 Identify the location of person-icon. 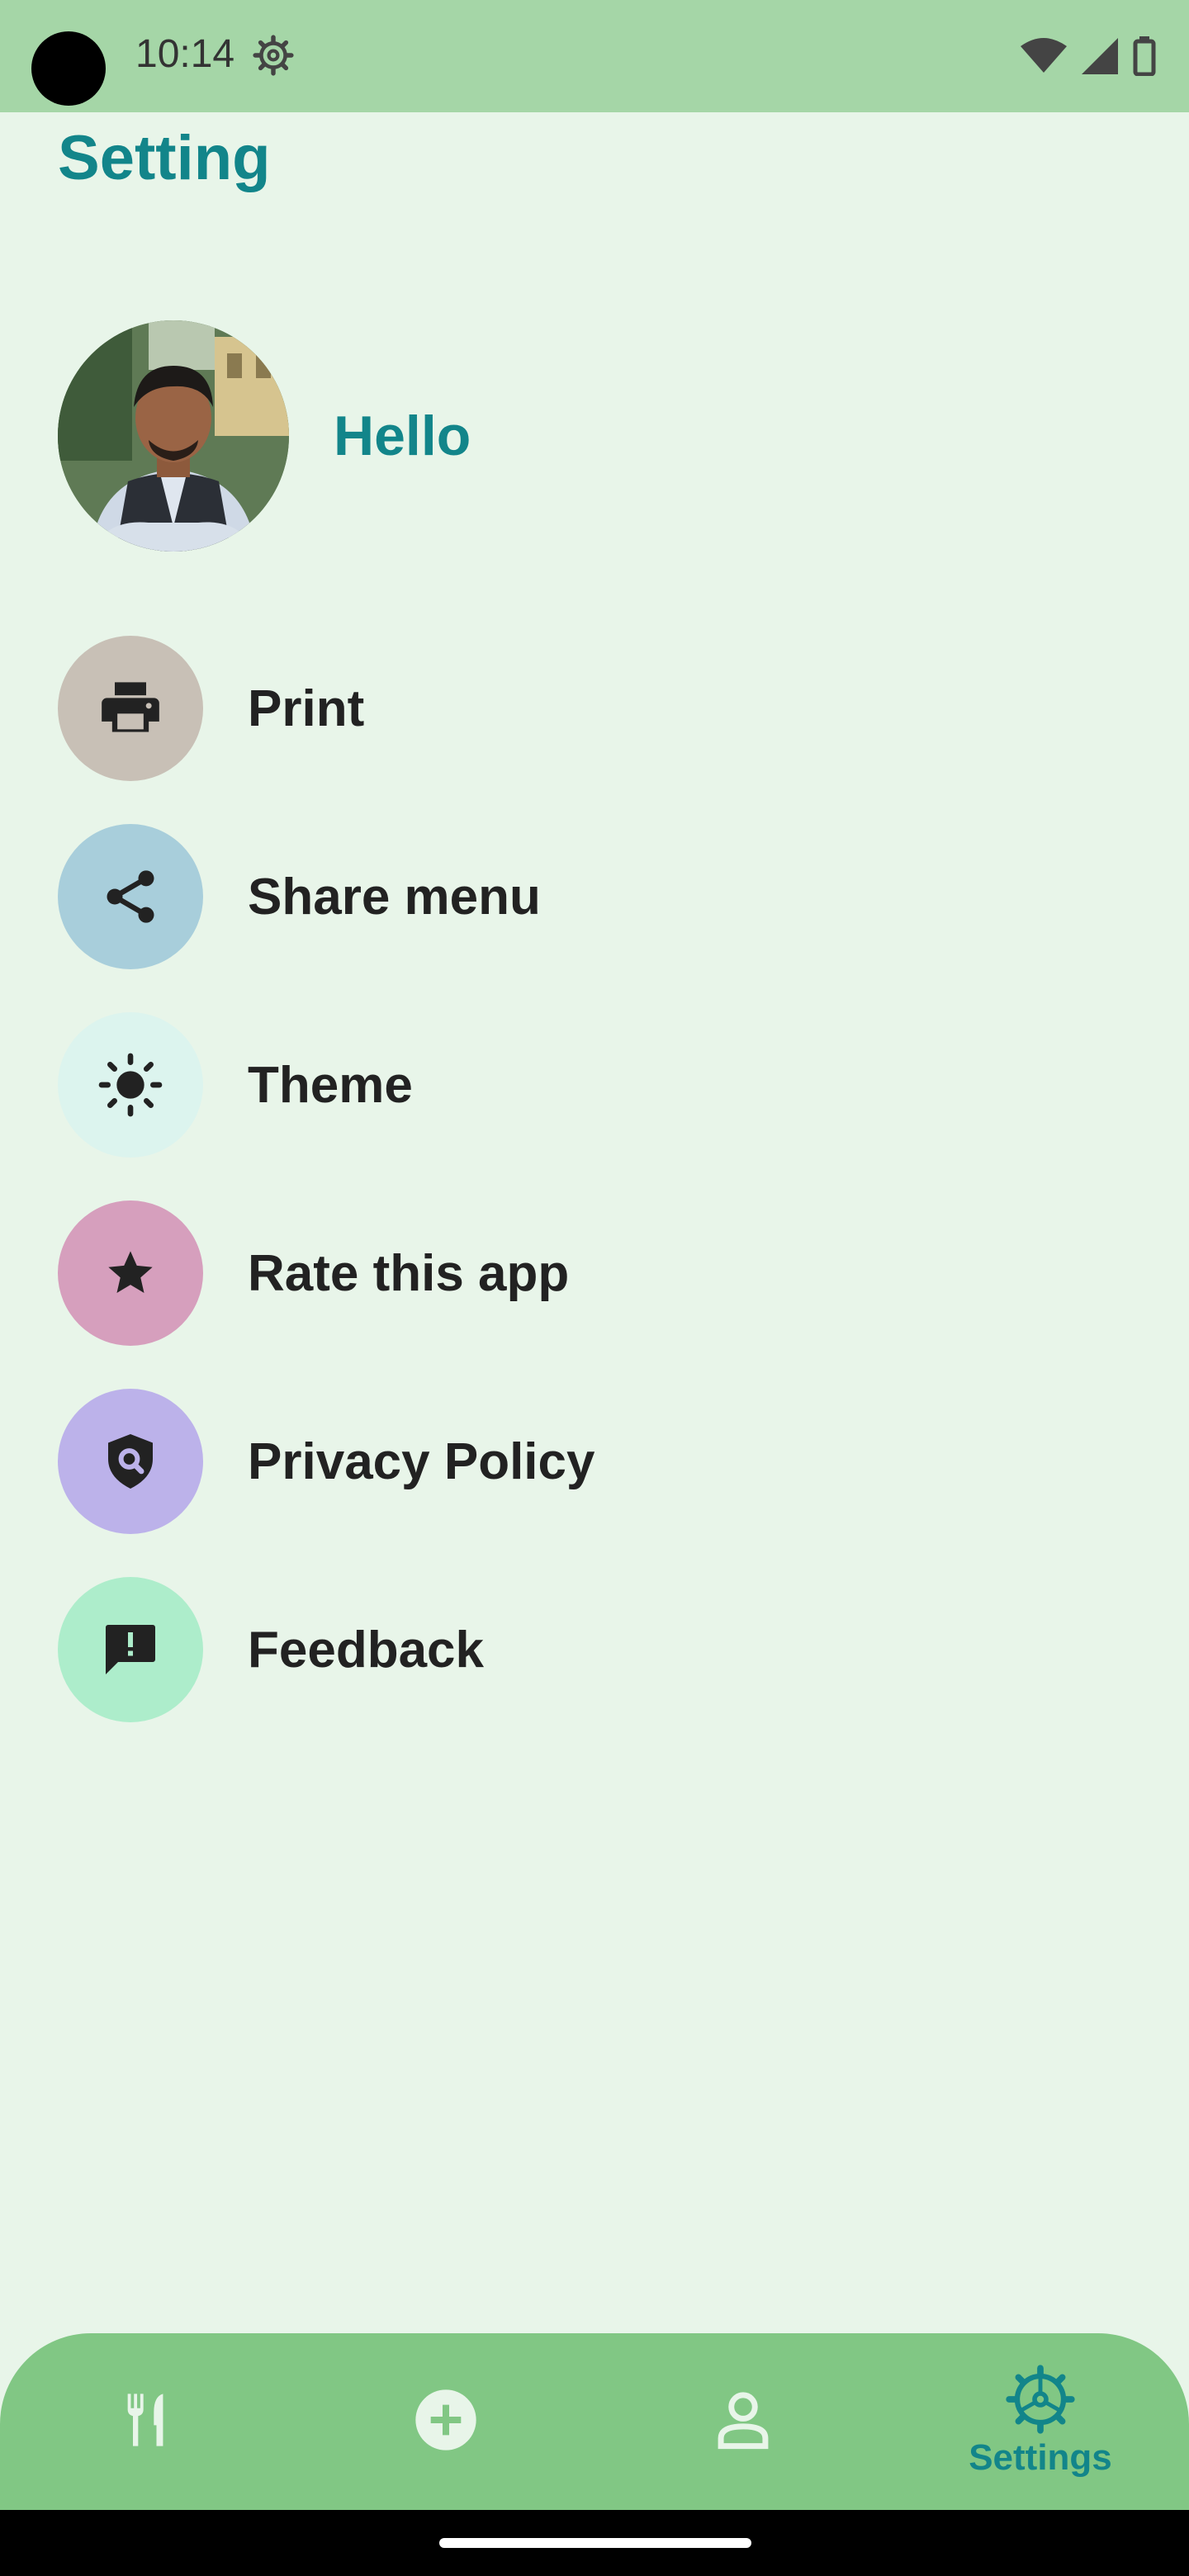
(743, 2421).